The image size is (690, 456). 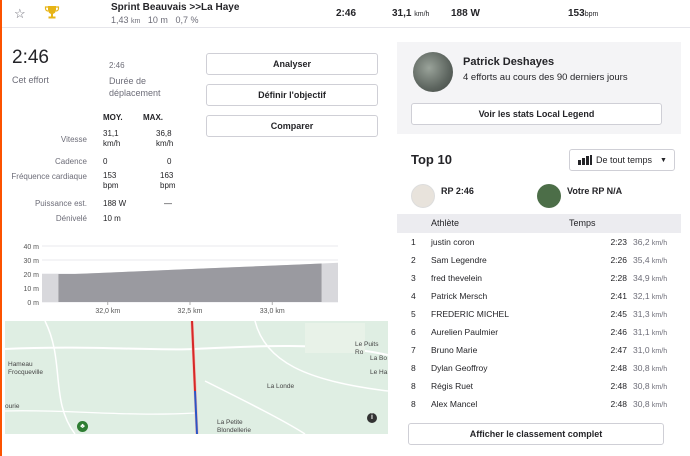 I want to click on segment-heart-rate: 153bpm, so click(x=583, y=13).